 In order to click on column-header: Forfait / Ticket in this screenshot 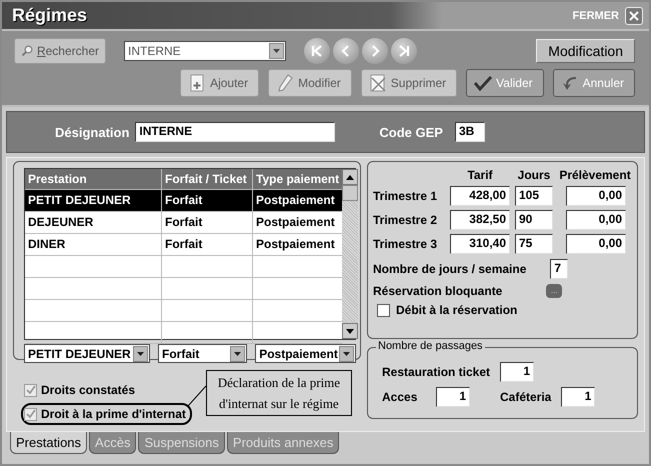, I will do `click(207, 179)`.